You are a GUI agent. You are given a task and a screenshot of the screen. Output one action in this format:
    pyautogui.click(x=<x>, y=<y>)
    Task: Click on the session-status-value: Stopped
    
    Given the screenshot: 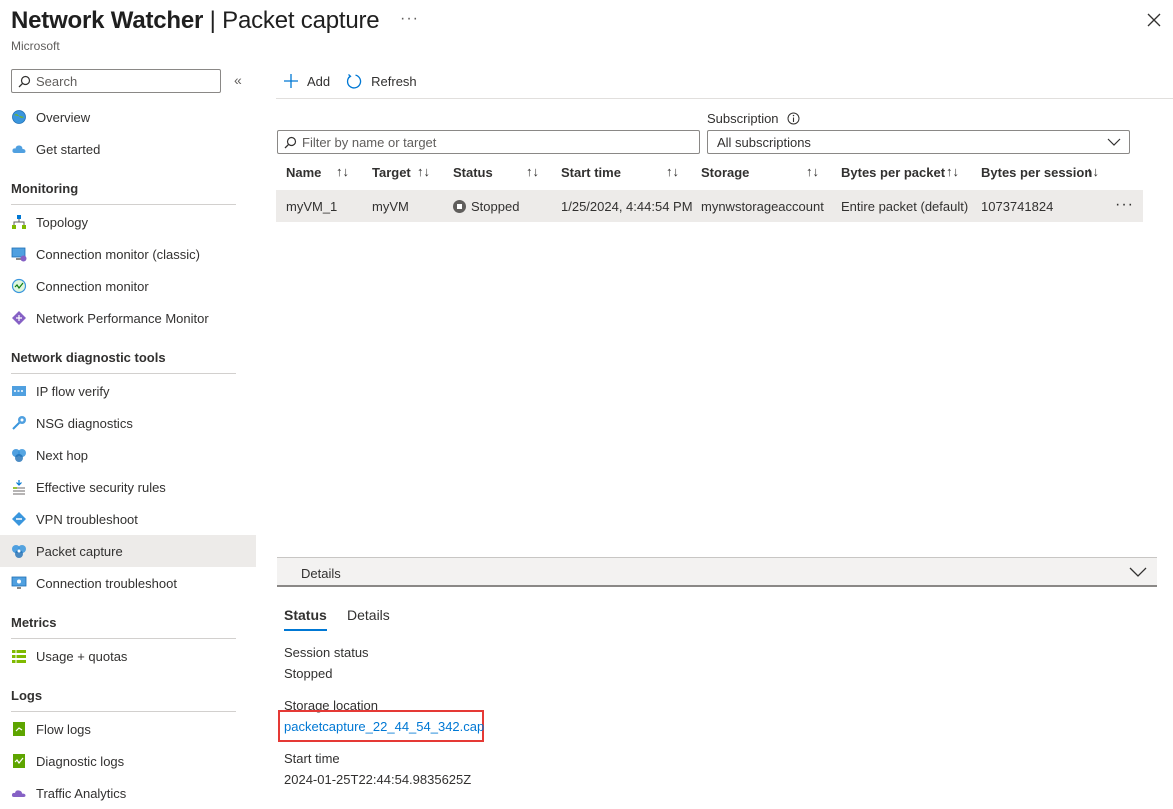 What is the action you would take?
    pyautogui.click(x=308, y=673)
    